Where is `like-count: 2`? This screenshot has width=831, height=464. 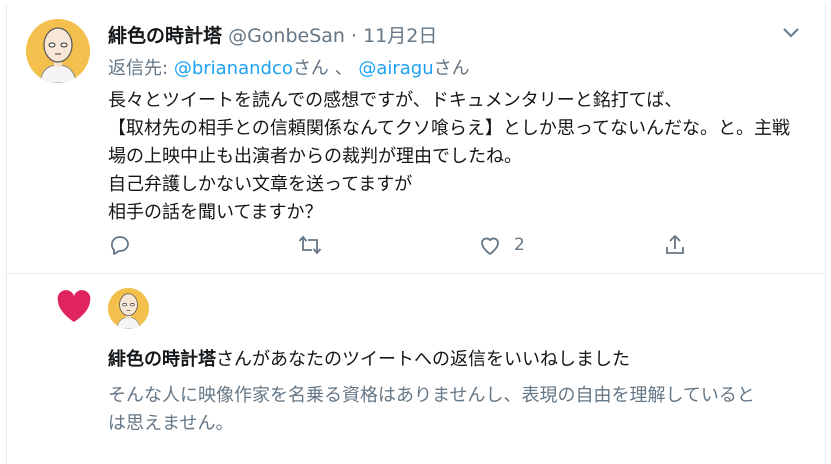
like-count: 2 is located at coordinates (519, 245).